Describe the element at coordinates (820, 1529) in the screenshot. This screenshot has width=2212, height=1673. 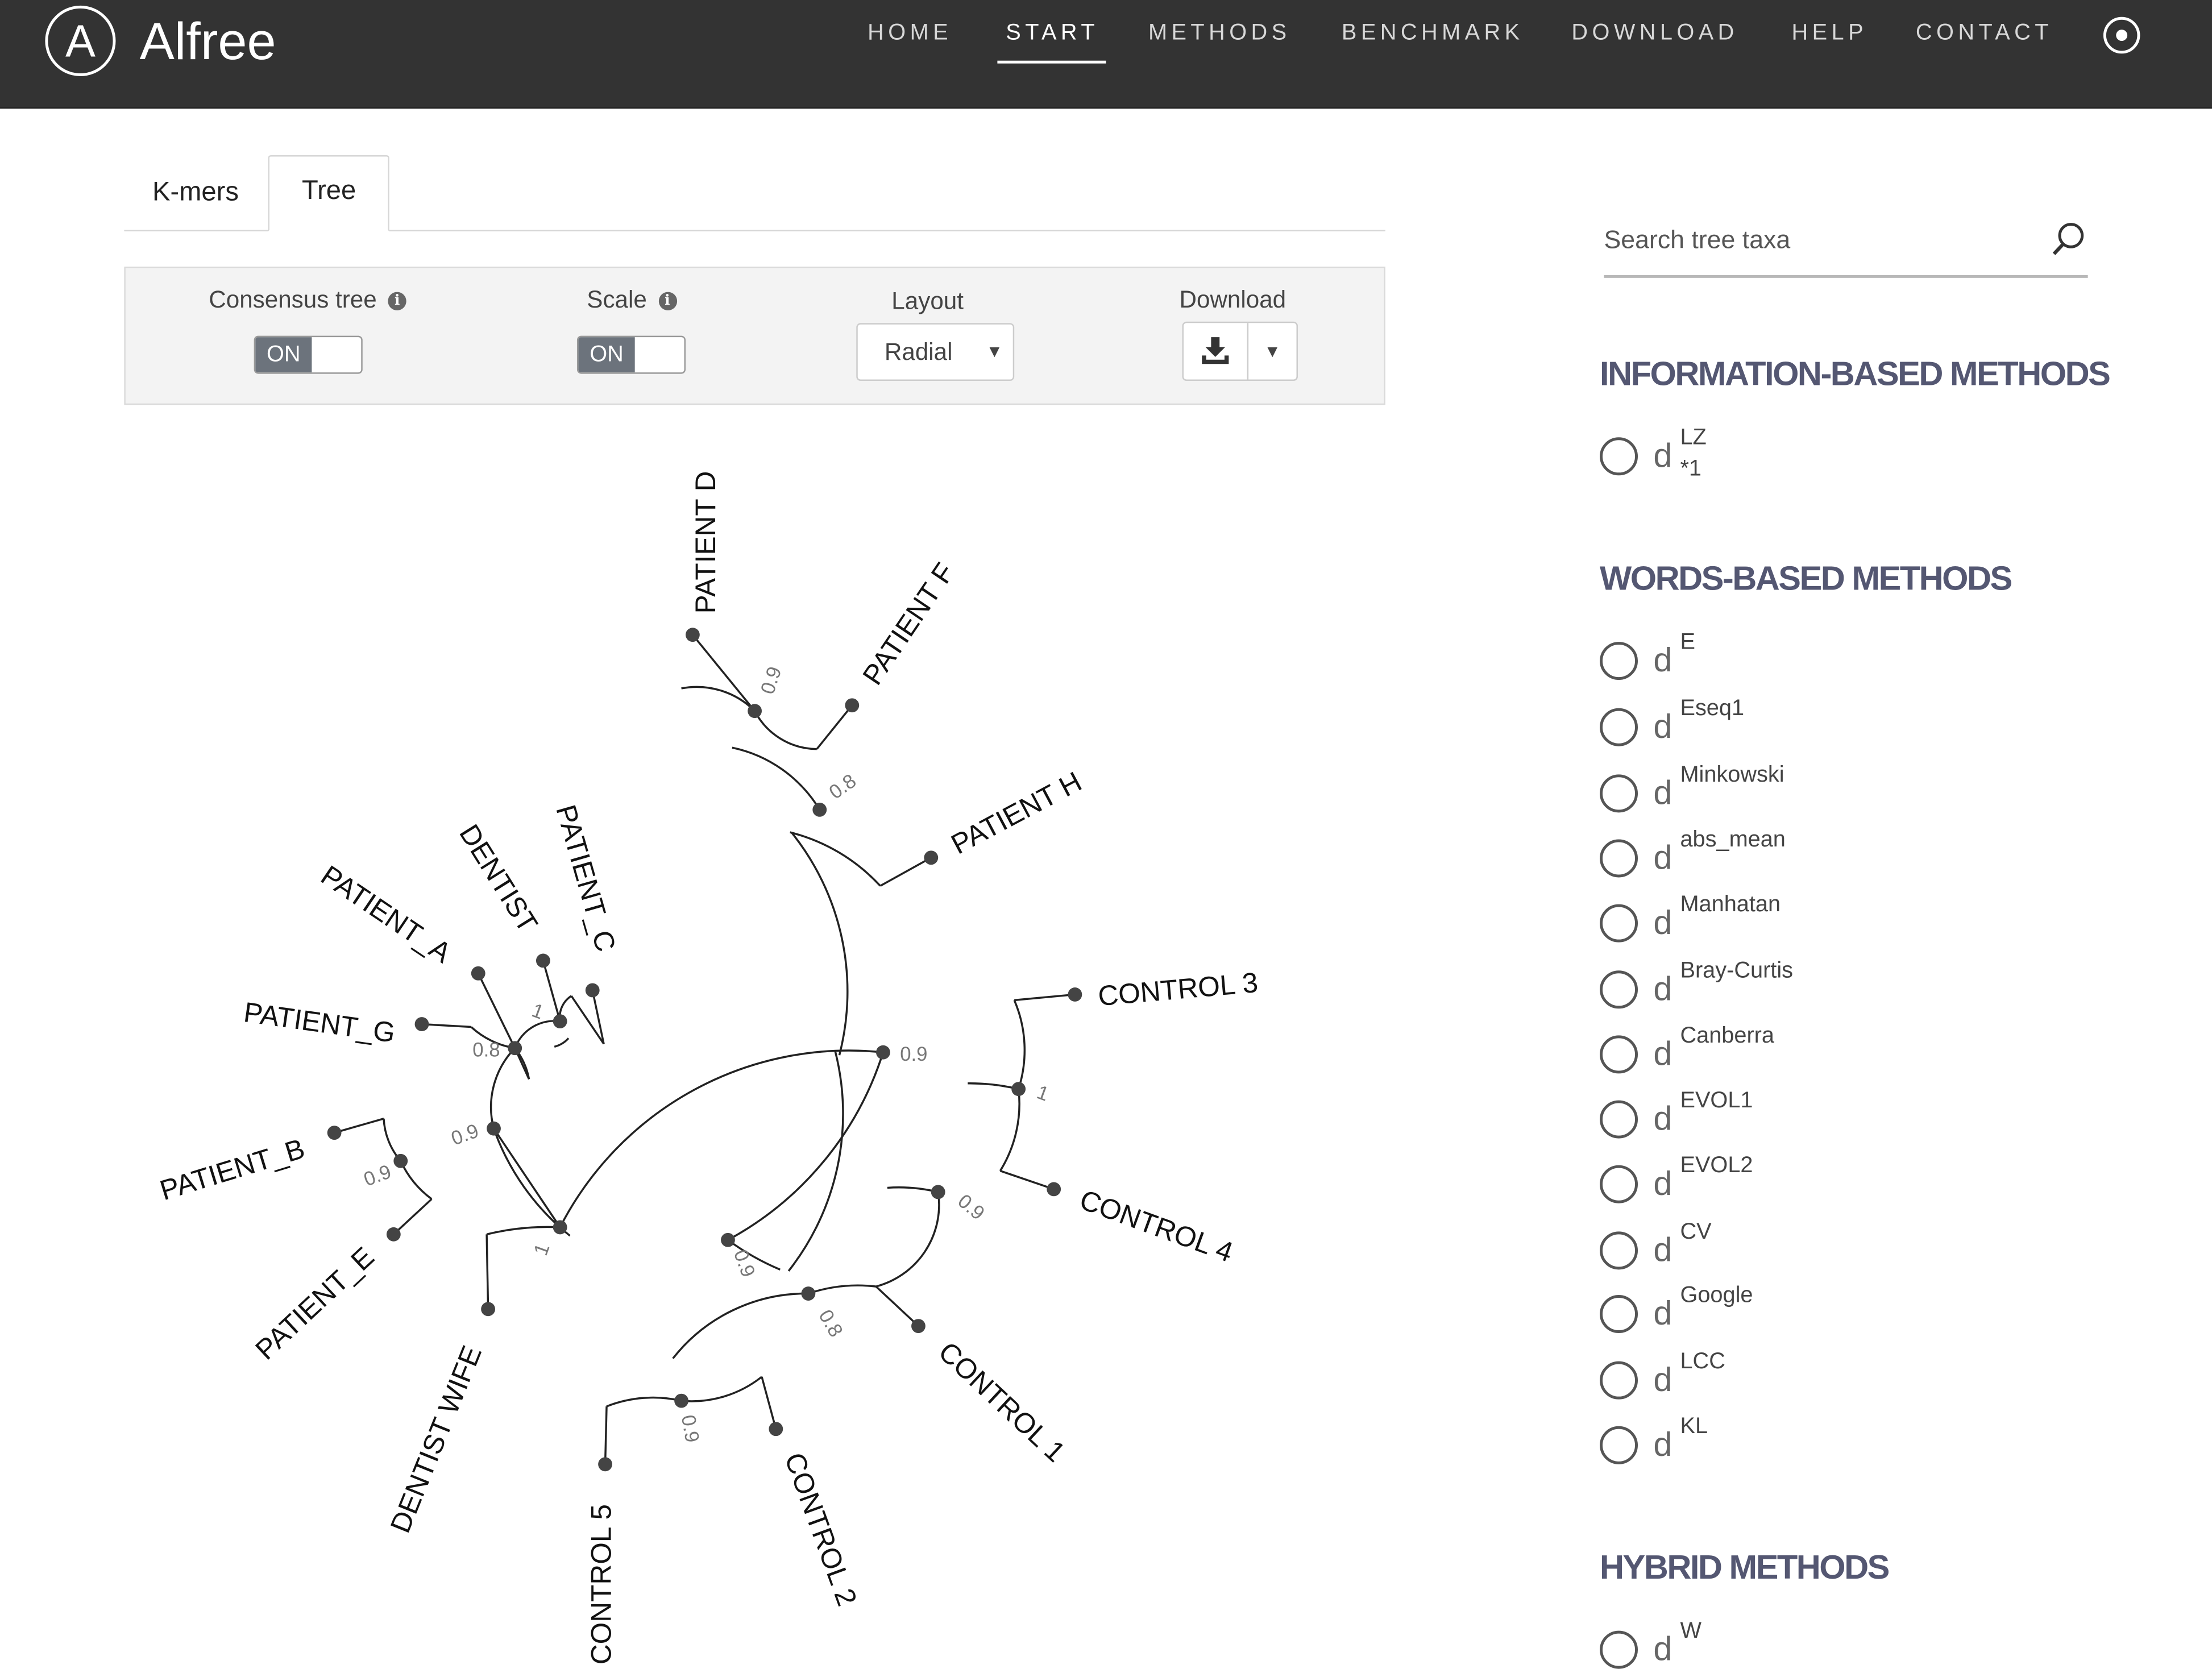
I see `leaf-label: CONTROL 2` at that location.